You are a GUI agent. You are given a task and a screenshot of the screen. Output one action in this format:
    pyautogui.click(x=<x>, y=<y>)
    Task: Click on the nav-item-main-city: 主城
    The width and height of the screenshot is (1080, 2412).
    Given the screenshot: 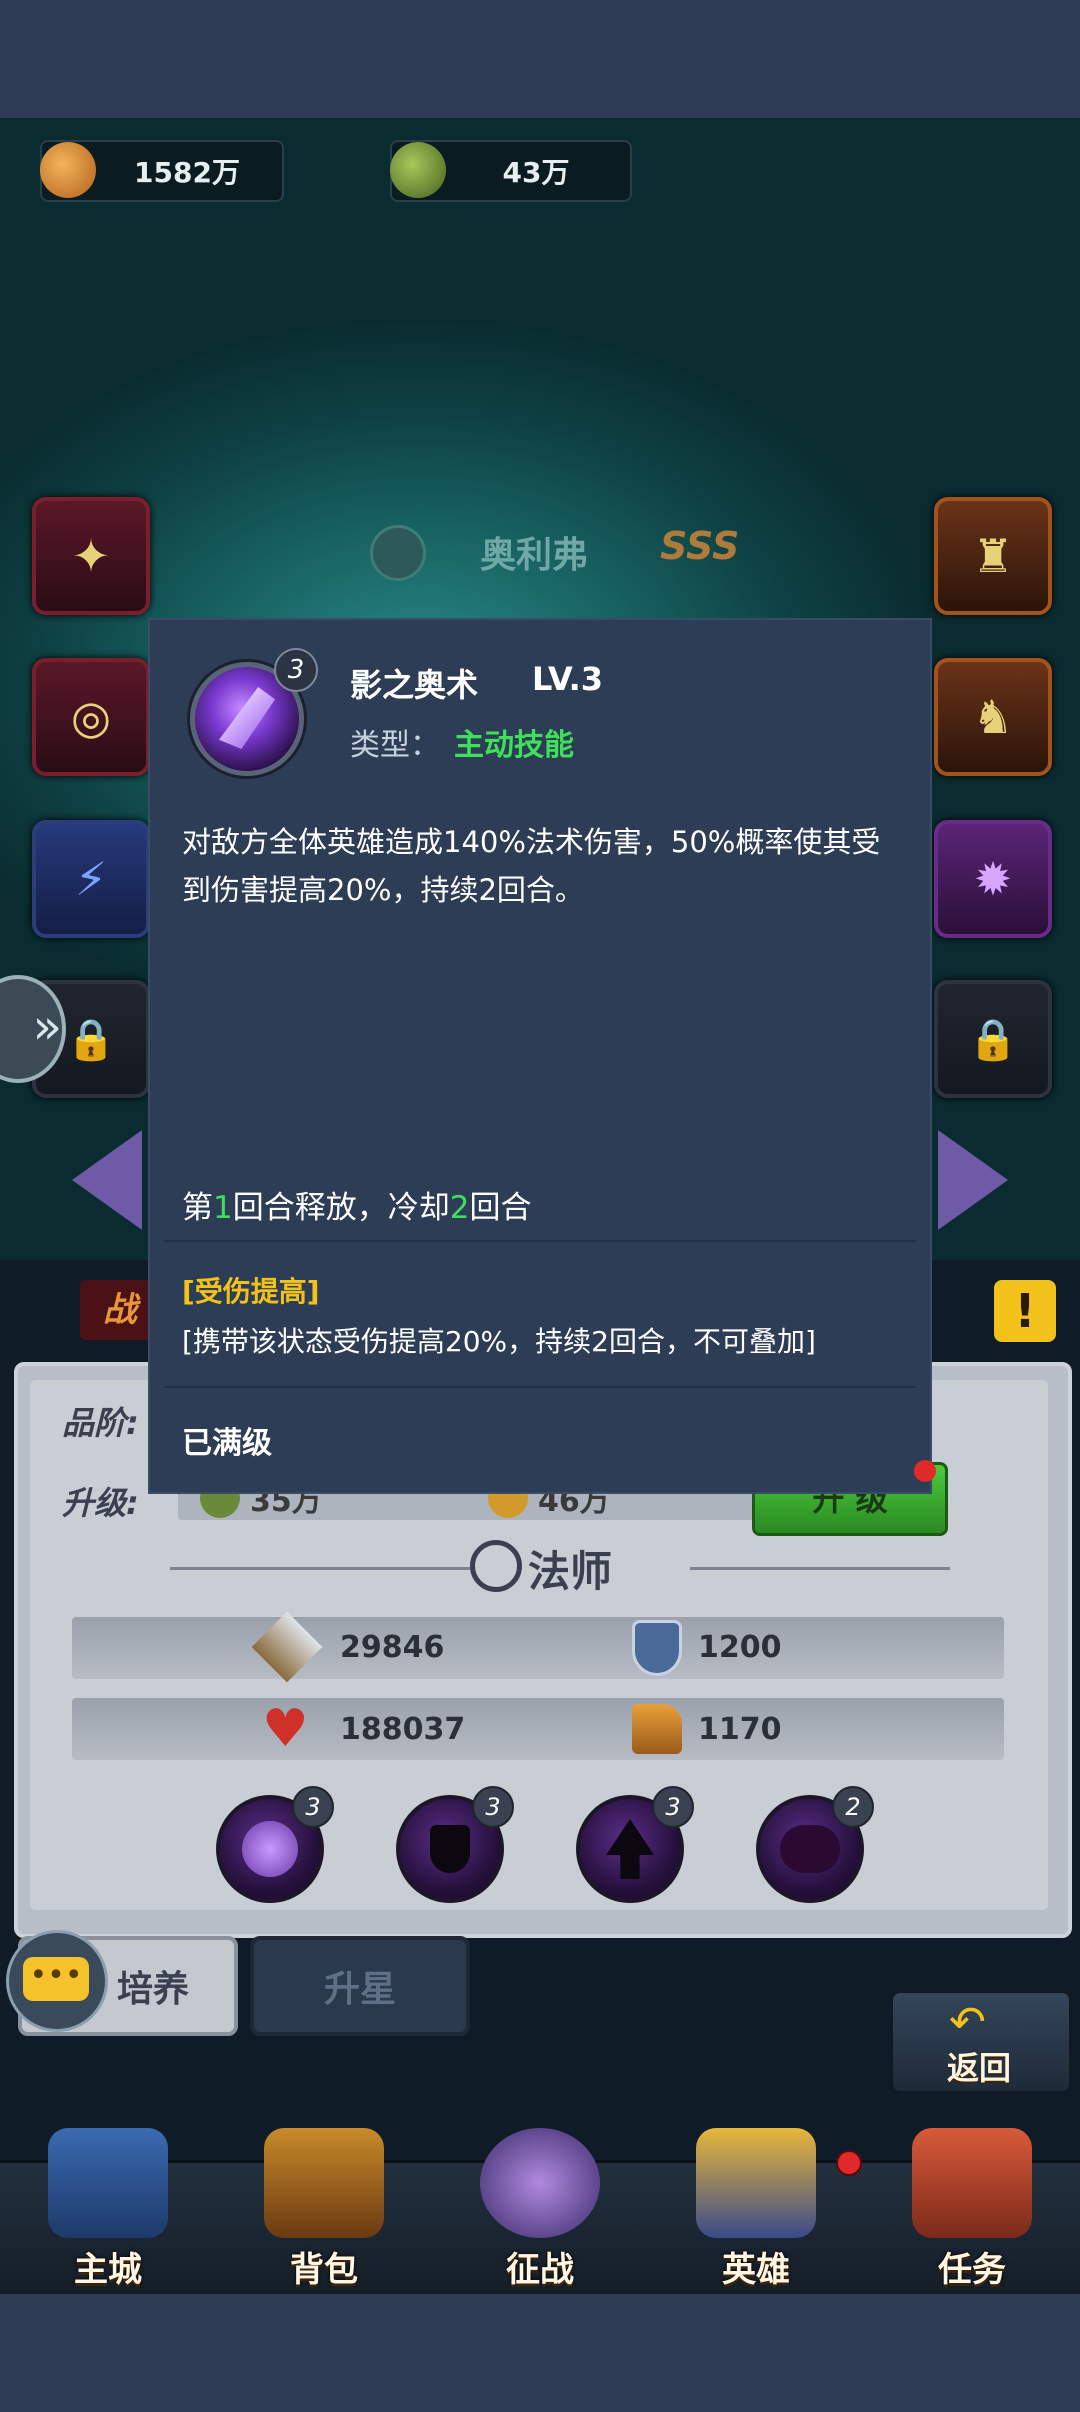 What is the action you would take?
    pyautogui.click(x=108, y=2211)
    